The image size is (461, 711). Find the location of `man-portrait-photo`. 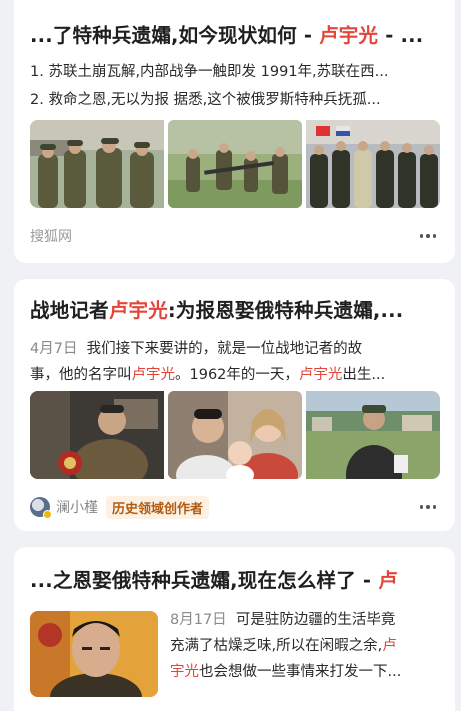

man-portrait-photo is located at coordinates (94, 654).